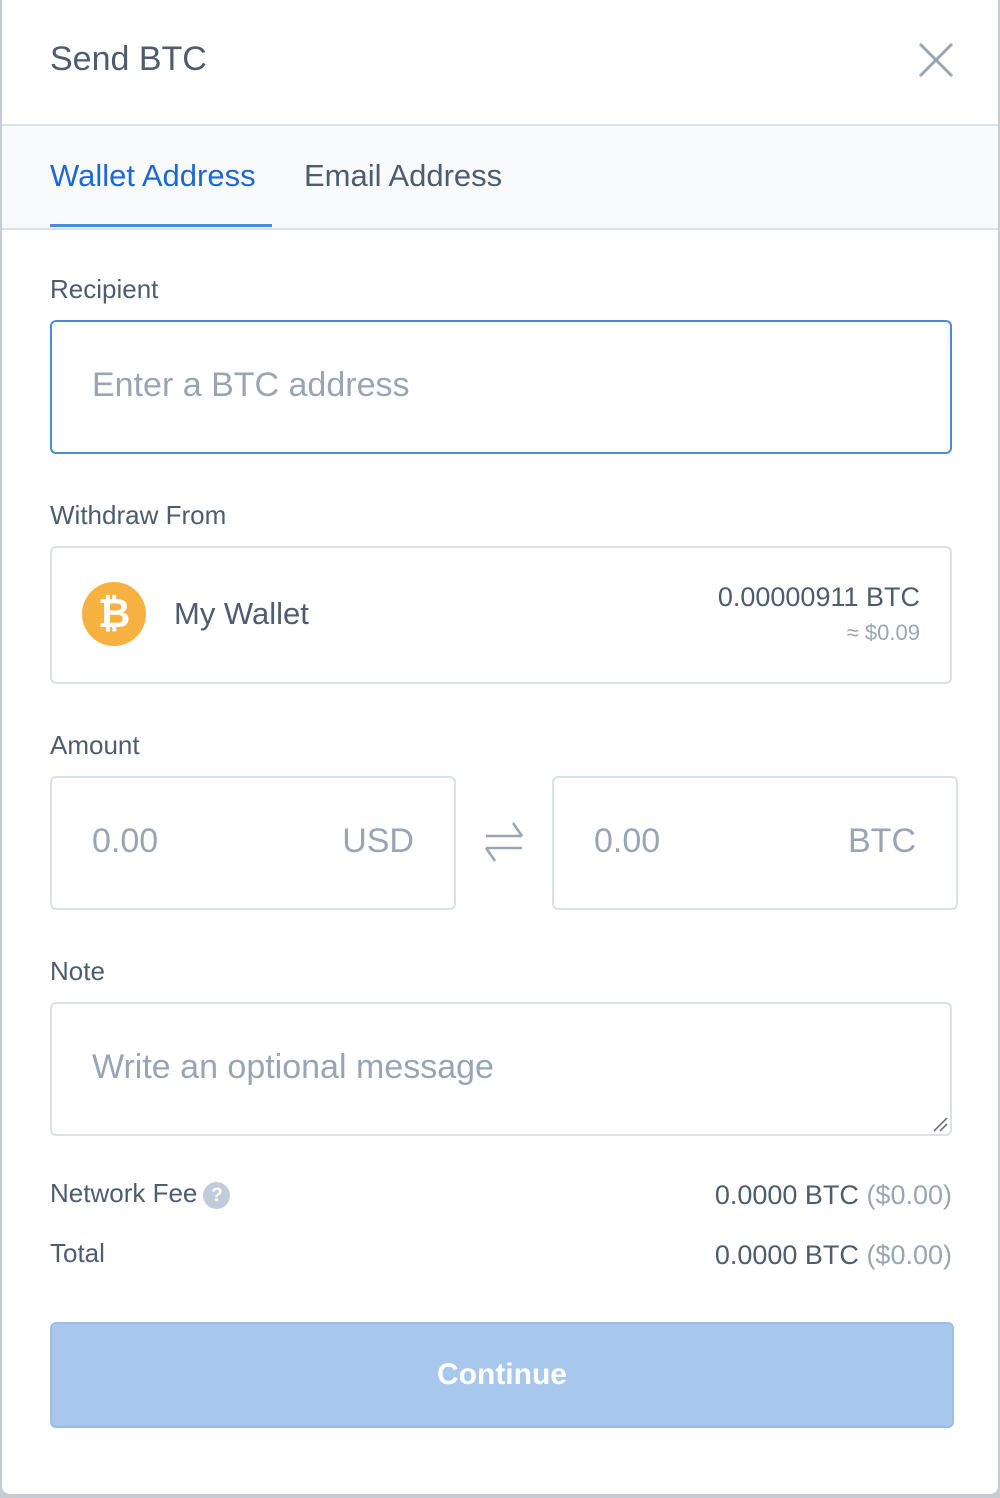 Image resolution: width=1000 pixels, height=1498 pixels. What do you see at coordinates (500, 62) in the screenshot?
I see `modal-header: Send BTC` at bounding box center [500, 62].